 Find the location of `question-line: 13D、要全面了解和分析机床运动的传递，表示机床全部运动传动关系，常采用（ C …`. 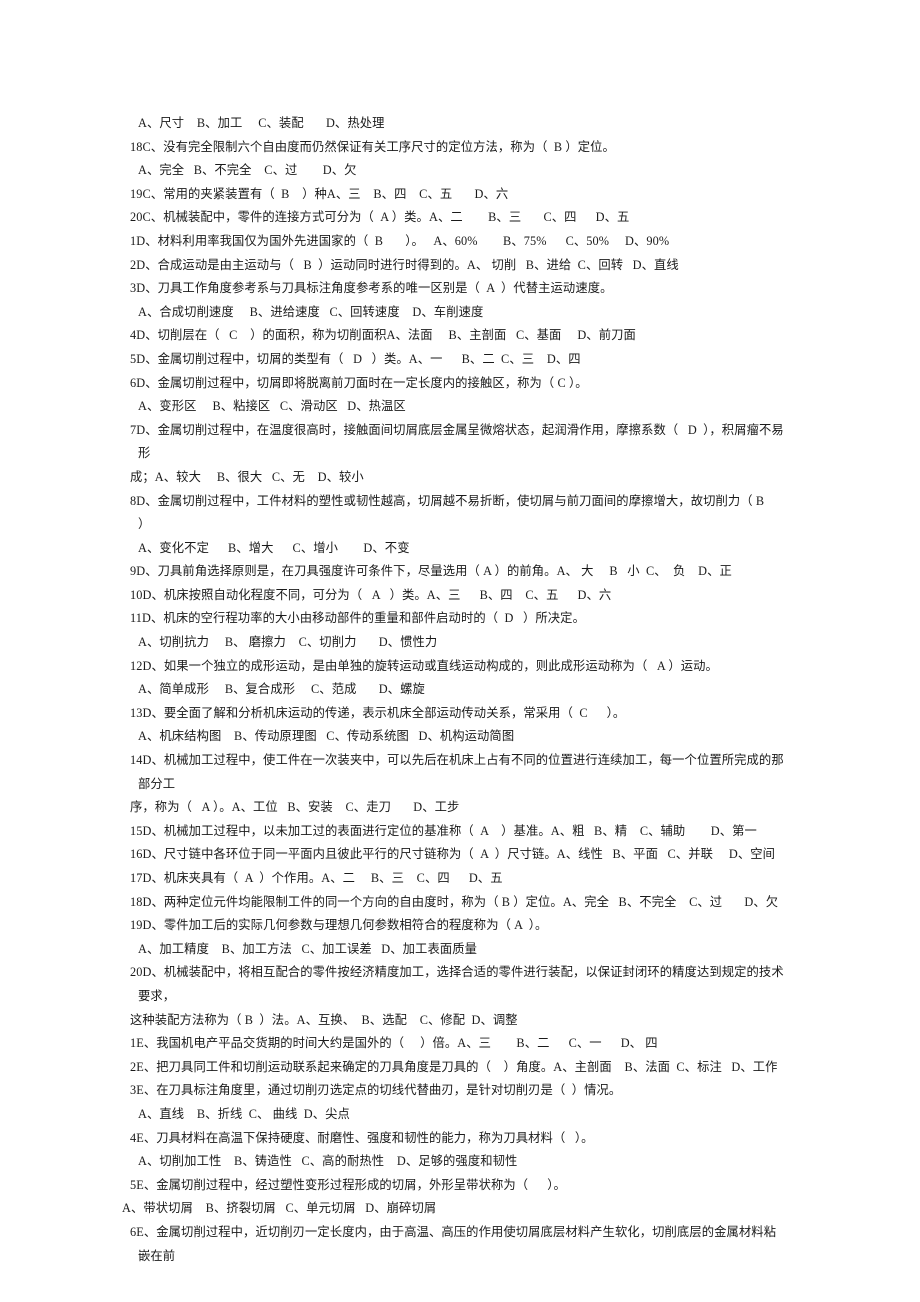

question-line: 13D、要全面了解和分析机床运动的传递，表示机床全部运动传动关系，常采用（ C … is located at coordinates (459, 714).